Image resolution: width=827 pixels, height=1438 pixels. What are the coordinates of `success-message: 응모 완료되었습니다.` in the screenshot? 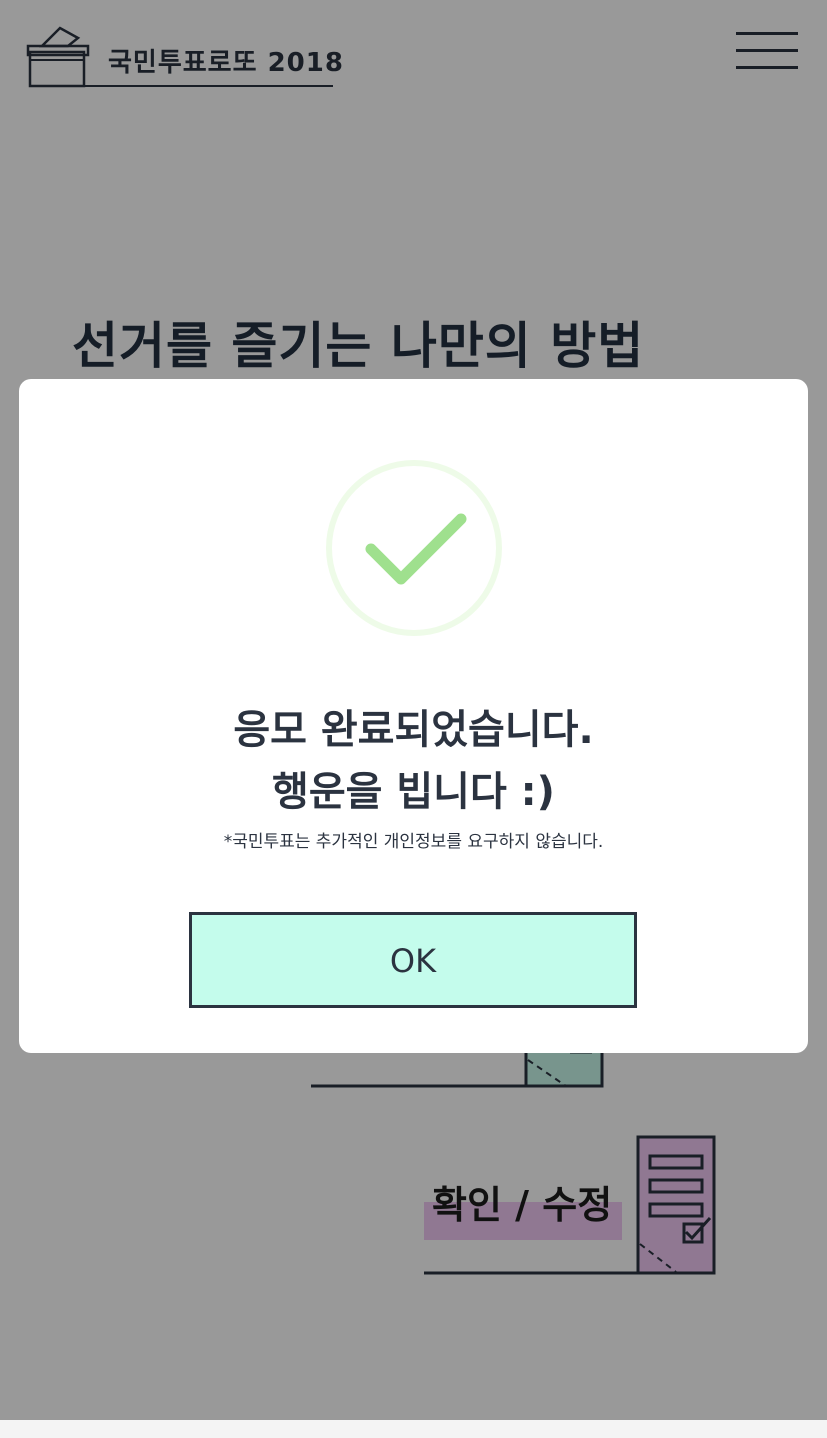 It's located at (413, 730).